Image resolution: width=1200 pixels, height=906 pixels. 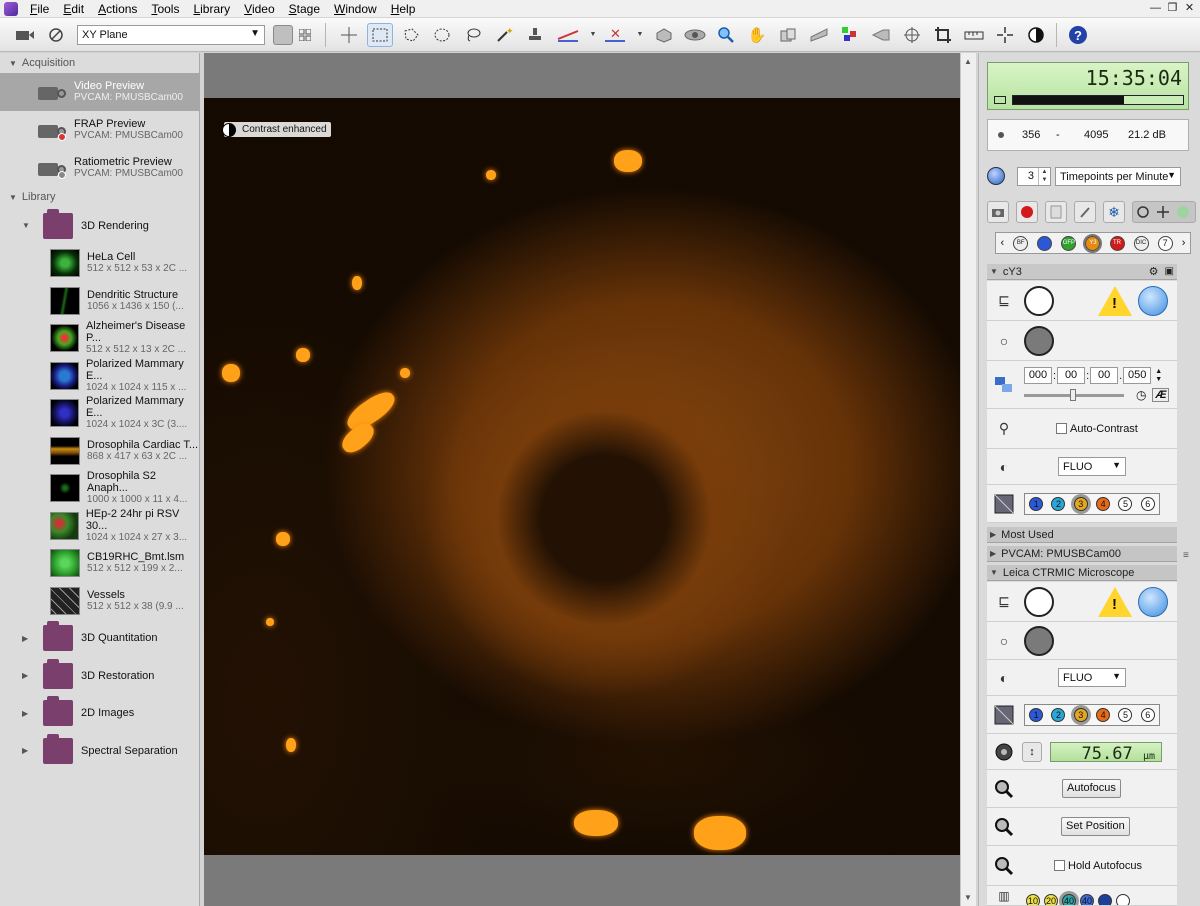 I want to click on z-updown-icon: ↕, so click(x=1032, y=751).